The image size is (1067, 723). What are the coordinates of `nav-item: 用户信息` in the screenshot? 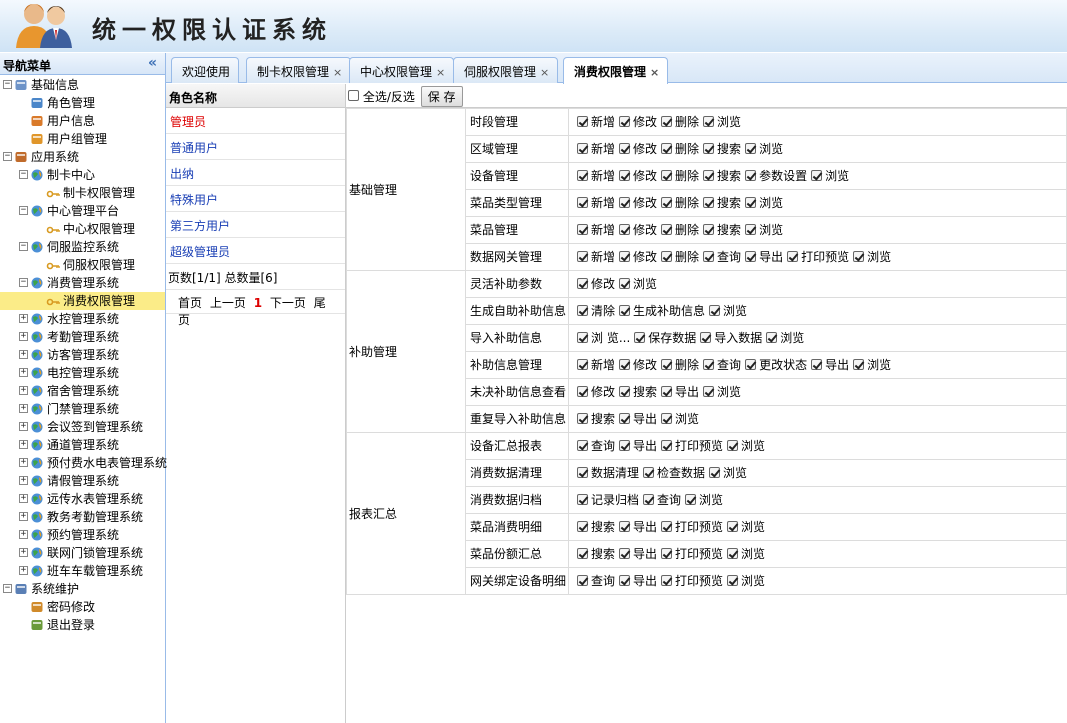 It's located at (82, 121).